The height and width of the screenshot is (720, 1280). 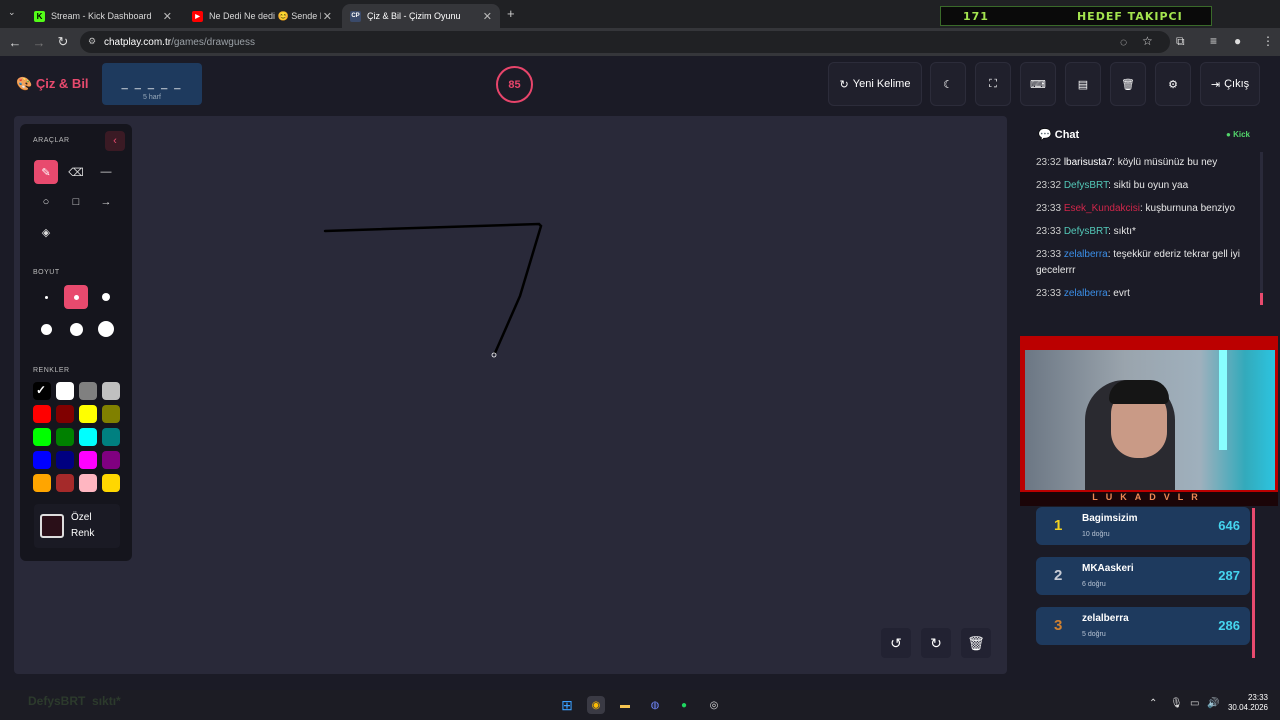 I want to click on settings-button: ⚙, so click(x=1173, y=84).